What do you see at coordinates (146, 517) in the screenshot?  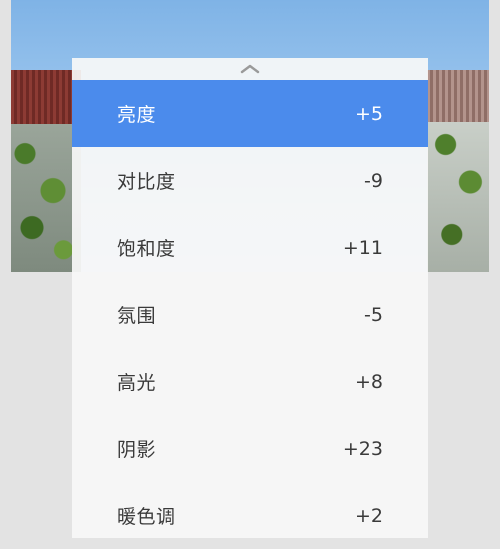 I see `adjustment-label: 暖色调` at bounding box center [146, 517].